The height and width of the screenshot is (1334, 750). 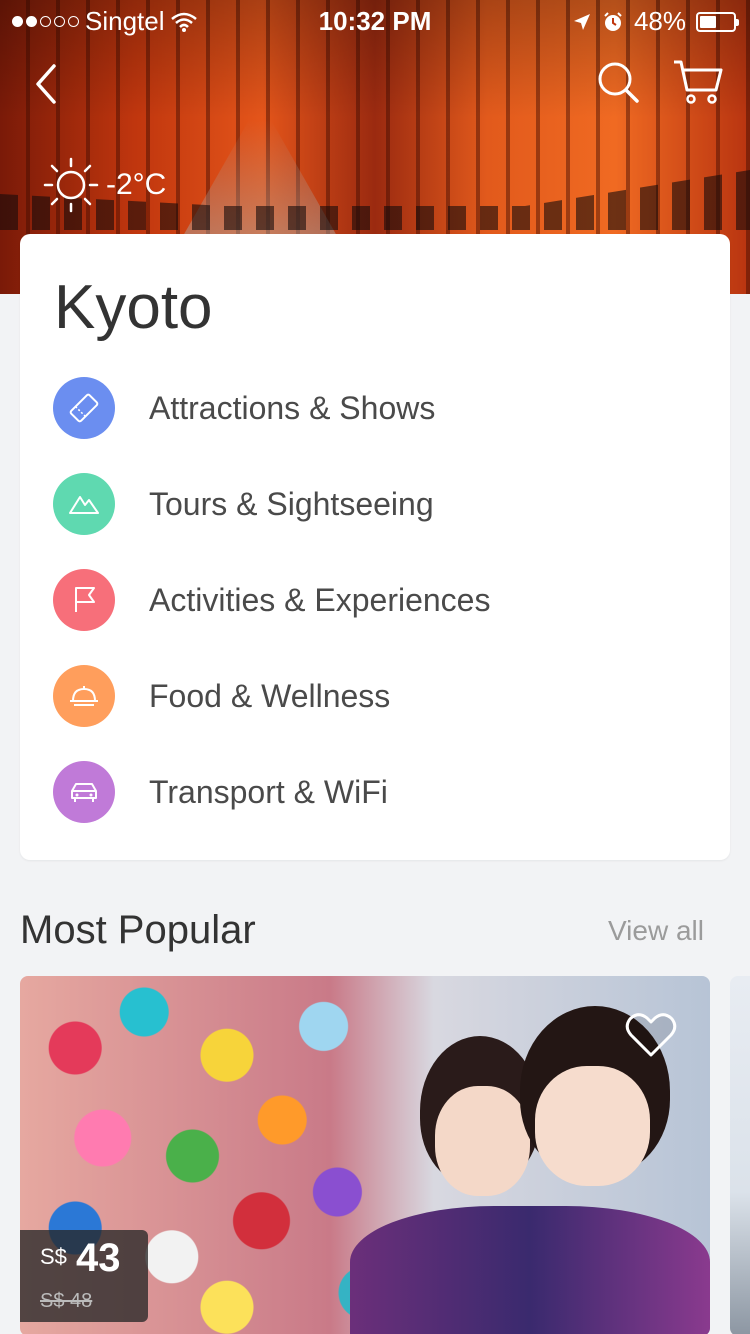 What do you see at coordinates (613, 21) in the screenshot?
I see `alarm-icon` at bounding box center [613, 21].